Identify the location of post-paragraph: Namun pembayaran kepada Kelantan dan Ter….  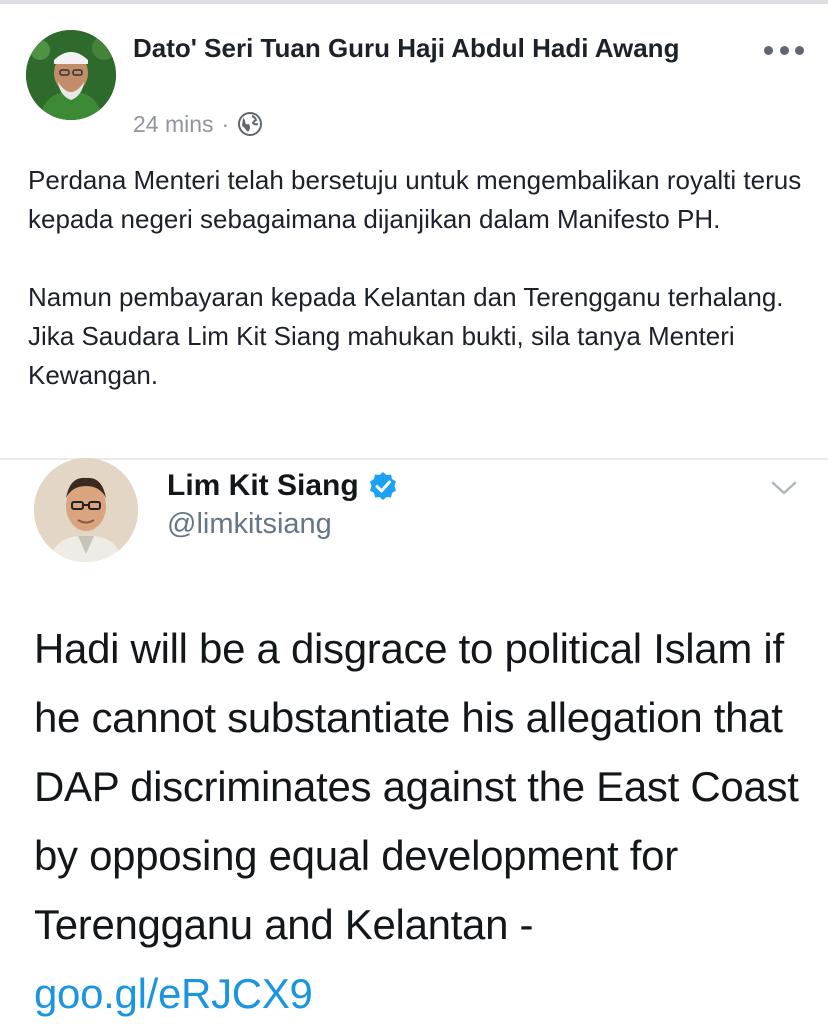
(406, 336).